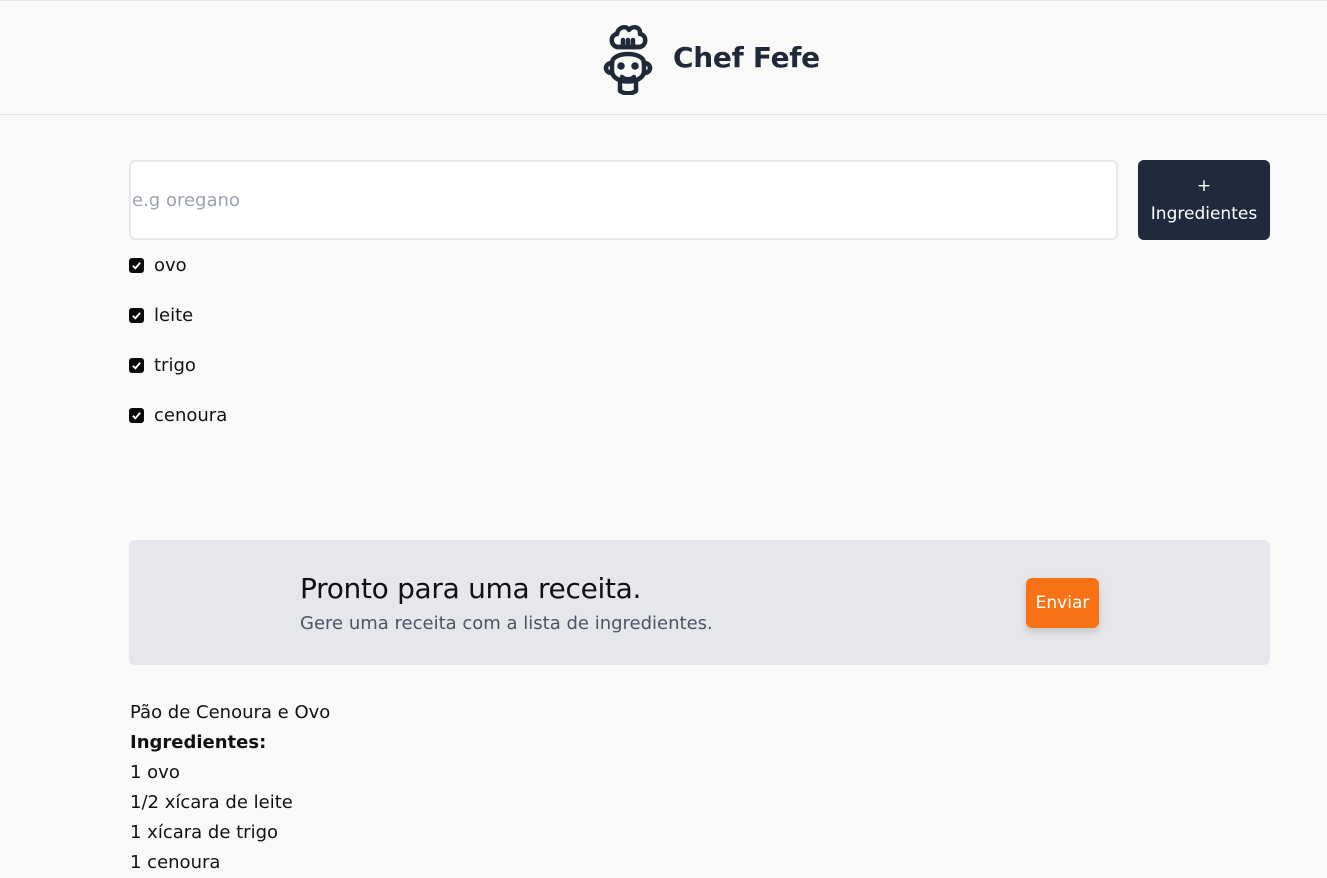  I want to click on list-item: cenoura, so click(178, 428).